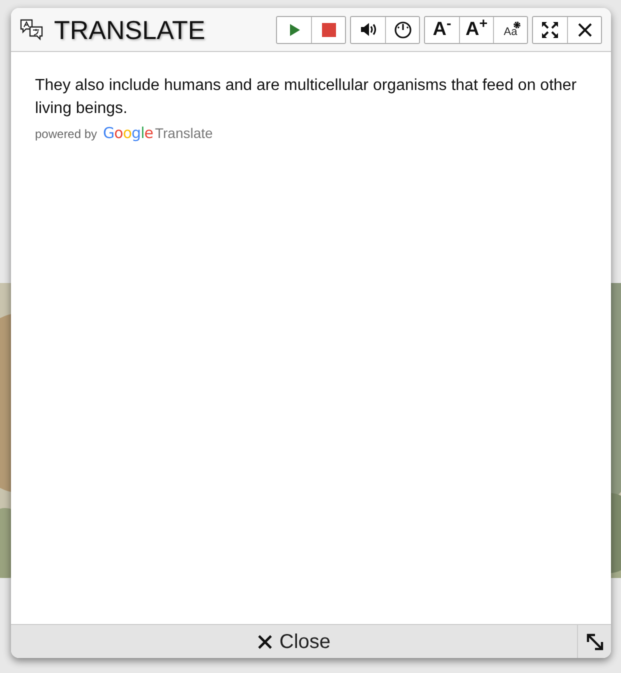 Image resolution: width=621 pixels, height=673 pixels. I want to click on gear-icon, so click(517, 24).